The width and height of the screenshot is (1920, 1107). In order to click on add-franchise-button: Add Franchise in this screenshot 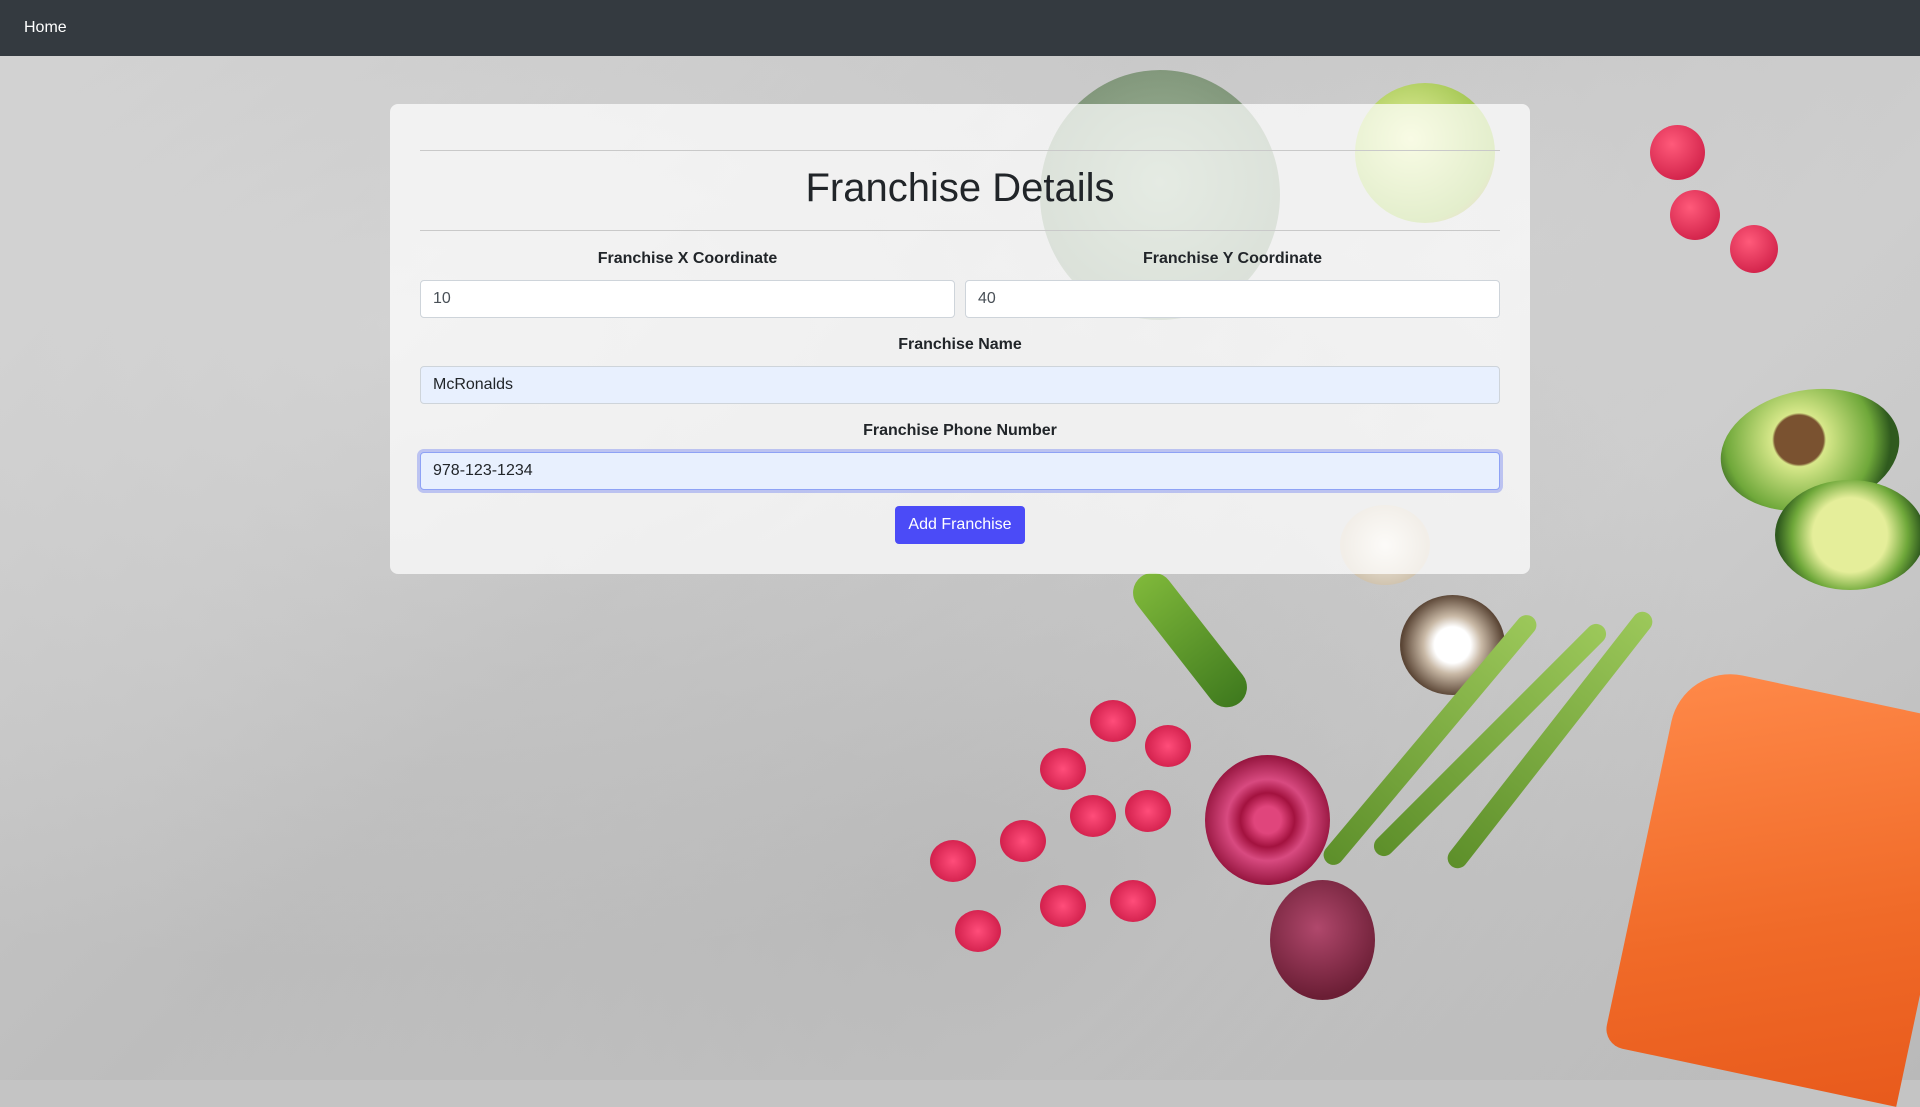, I will do `click(960, 525)`.